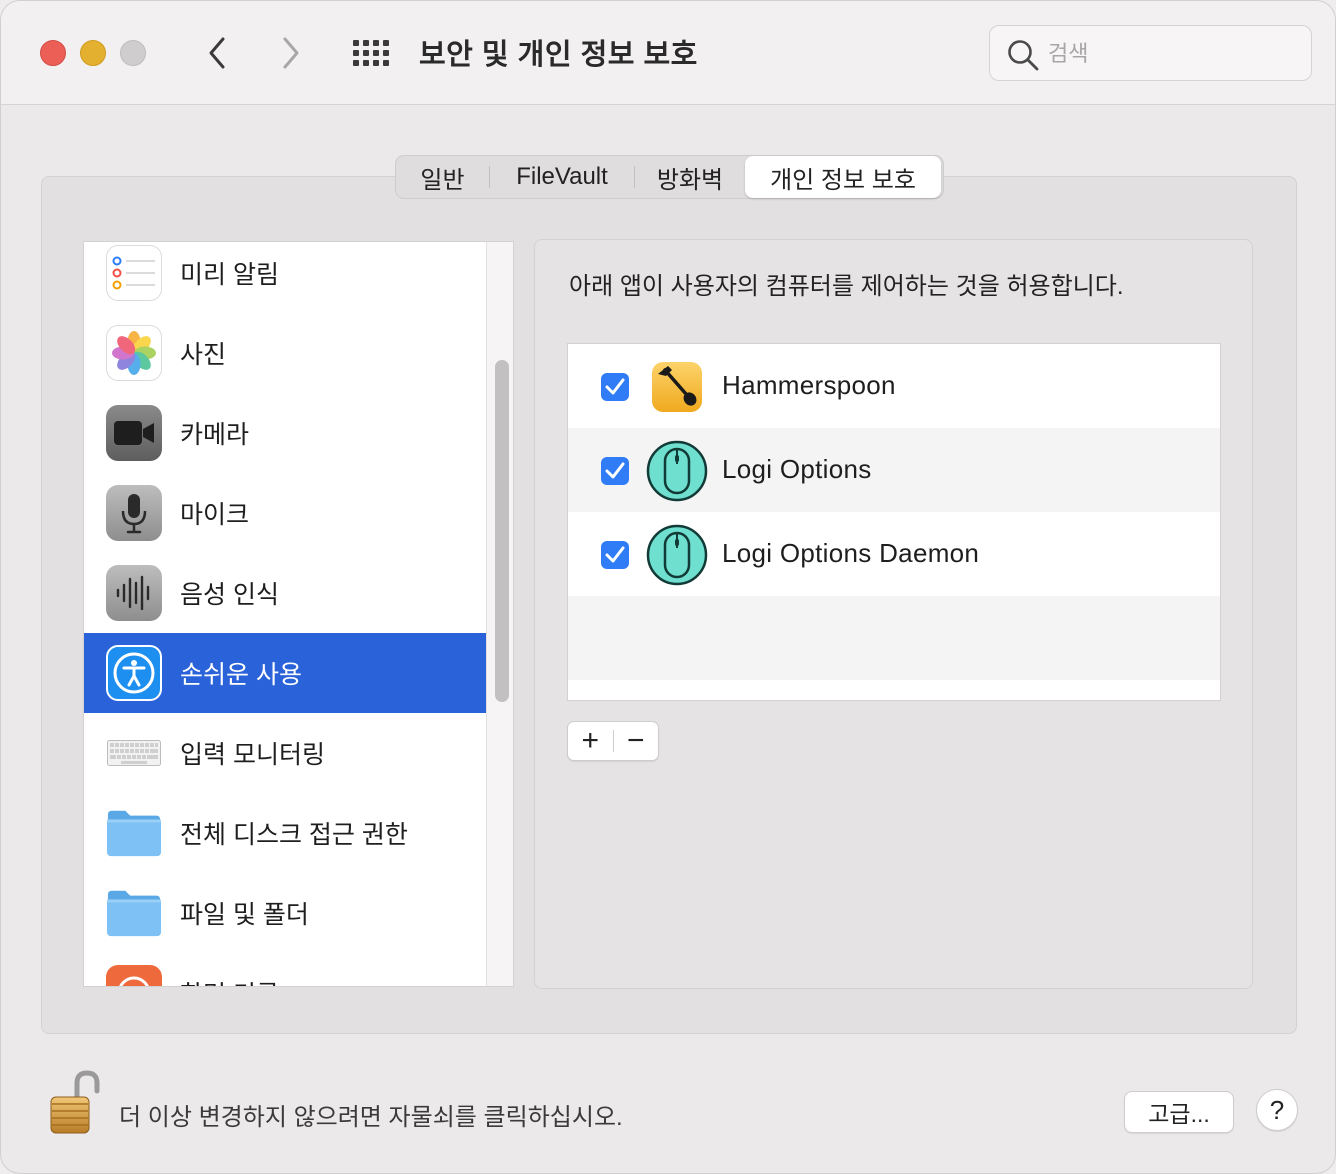 This screenshot has width=1336, height=1174. I want to click on add-app-button: +, so click(590, 741).